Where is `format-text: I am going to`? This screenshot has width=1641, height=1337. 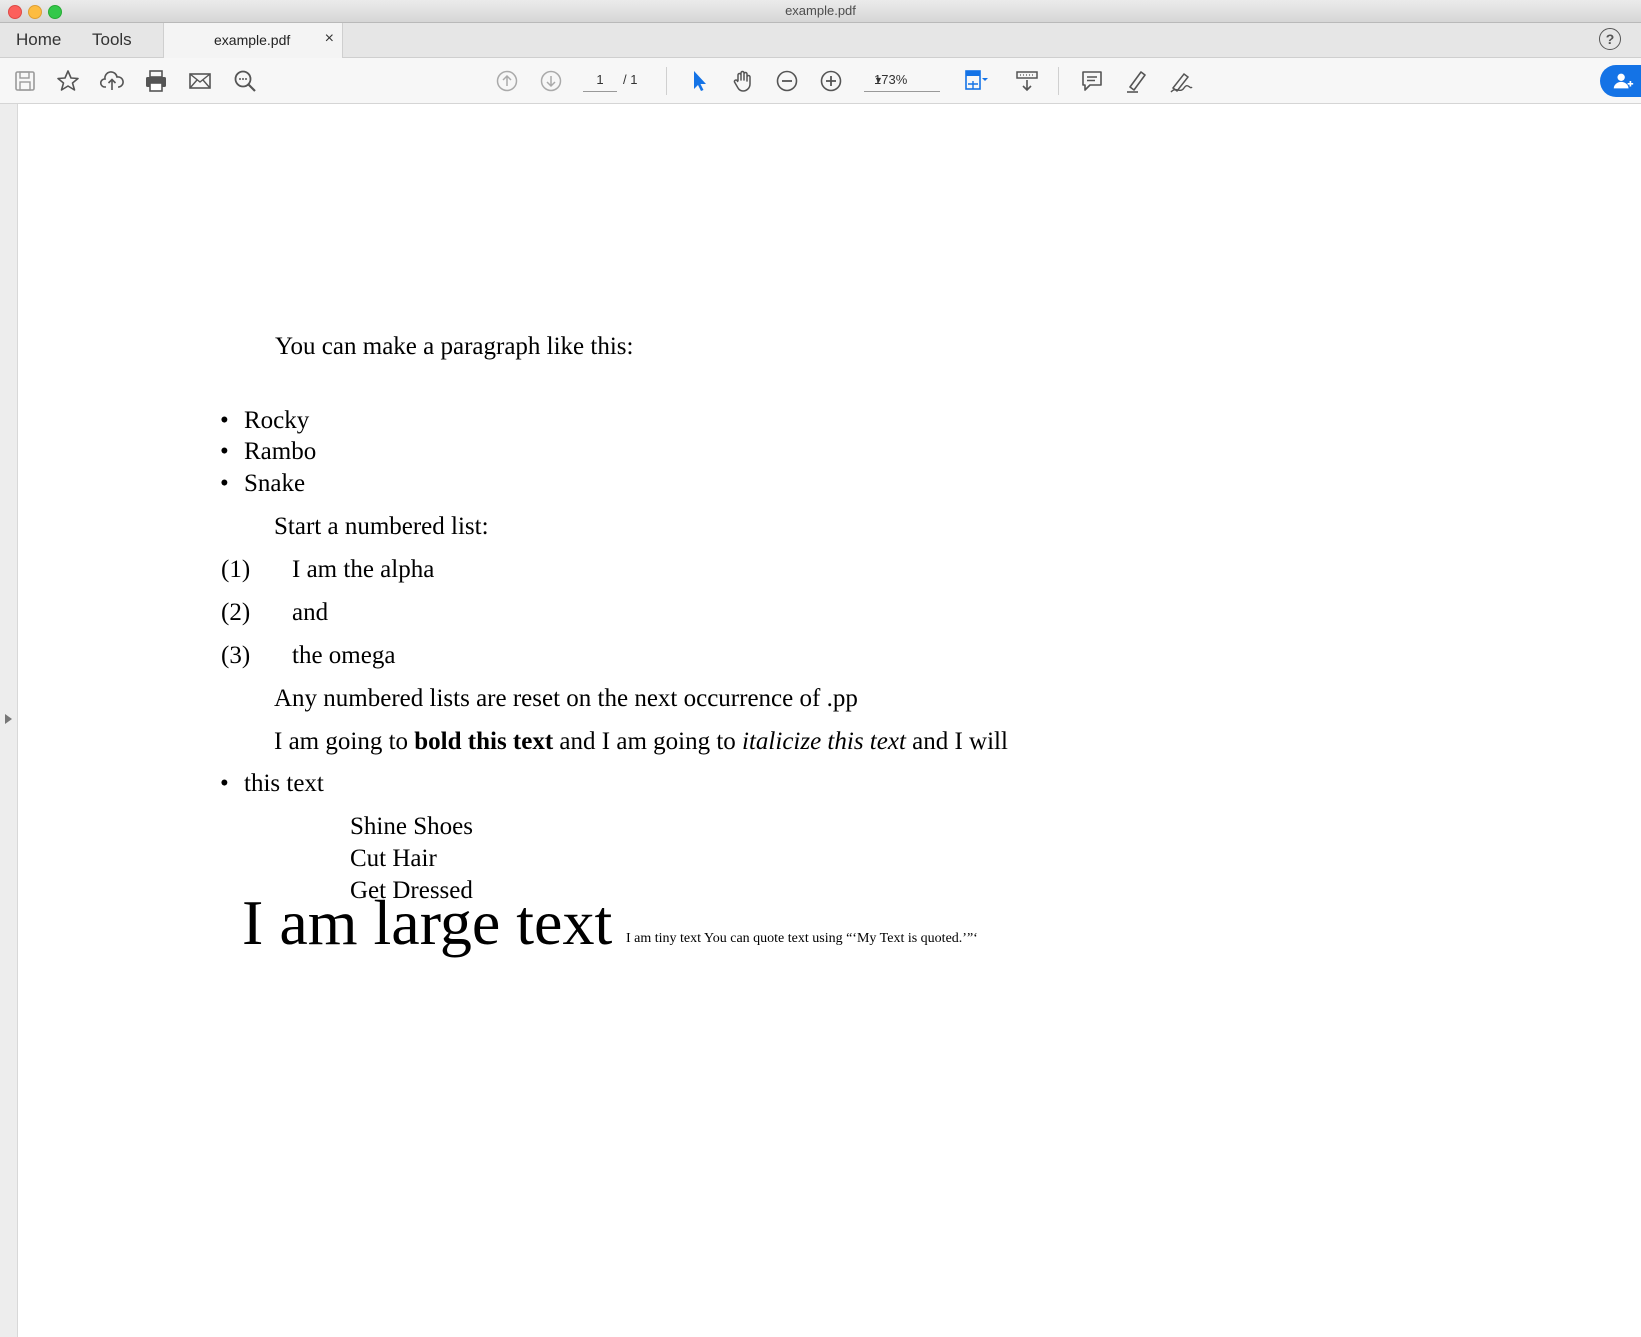 format-text: I am going to is located at coordinates (344, 741).